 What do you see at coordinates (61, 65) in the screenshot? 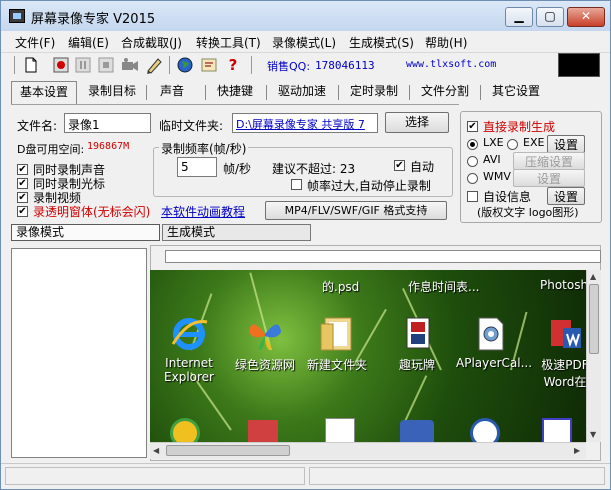
I see `record-icon` at bounding box center [61, 65].